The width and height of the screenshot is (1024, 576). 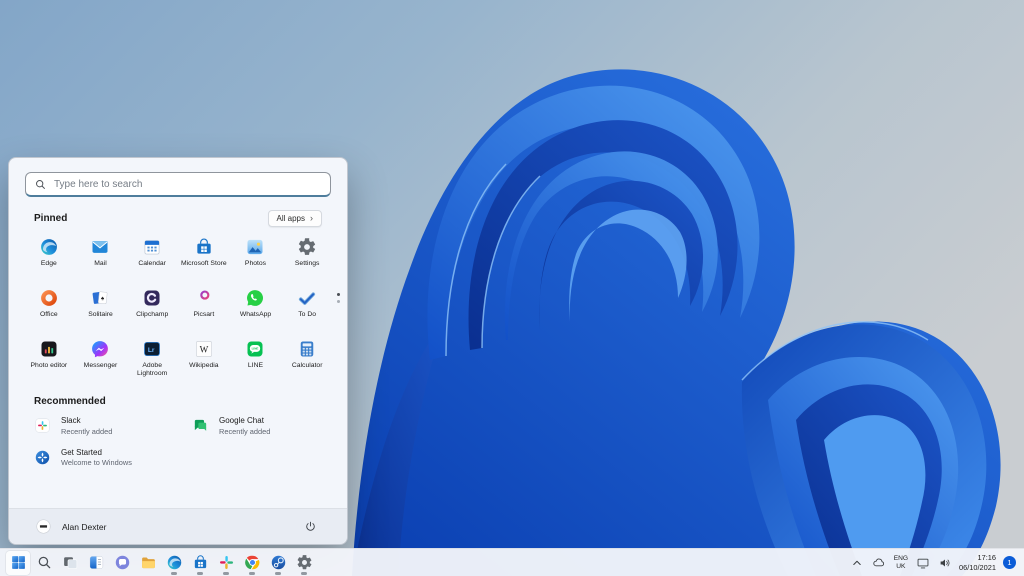 What do you see at coordinates (338, 294) in the screenshot?
I see `page-dot-active` at bounding box center [338, 294].